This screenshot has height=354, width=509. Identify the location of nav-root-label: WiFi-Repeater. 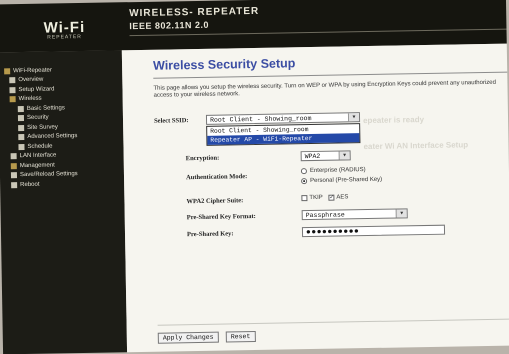
(32, 70).